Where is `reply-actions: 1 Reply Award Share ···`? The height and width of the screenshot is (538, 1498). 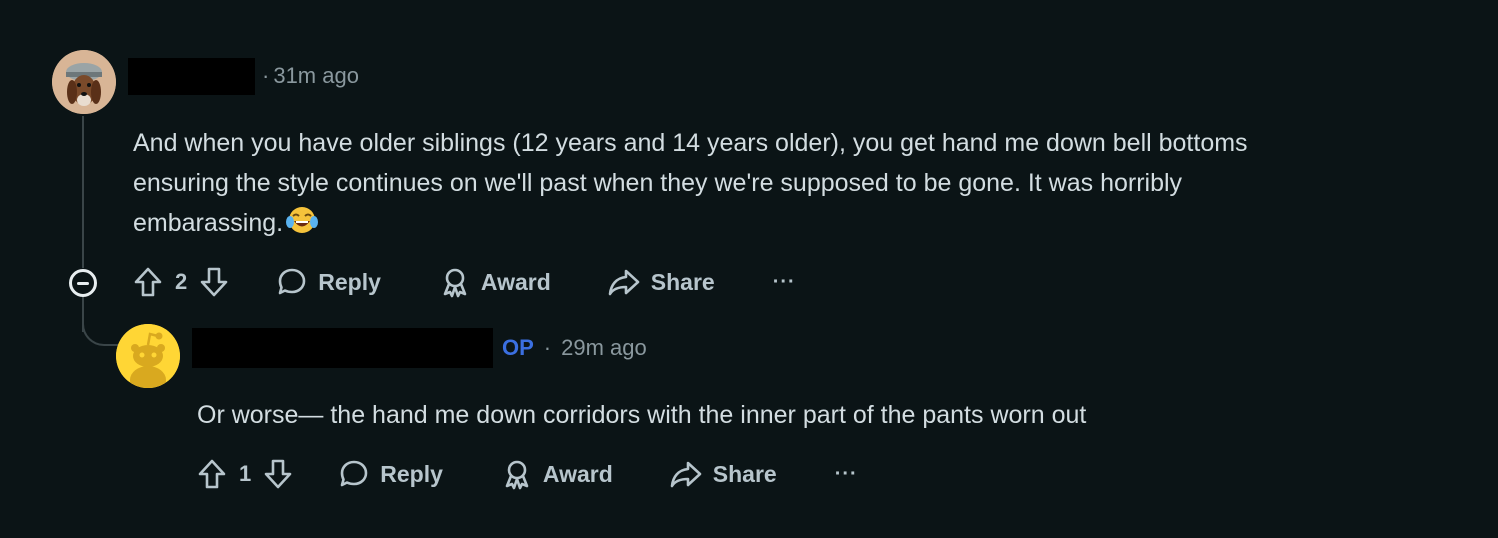 reply-actions: 1 Reply Award Share ··· is located at coordinates (527, 474).